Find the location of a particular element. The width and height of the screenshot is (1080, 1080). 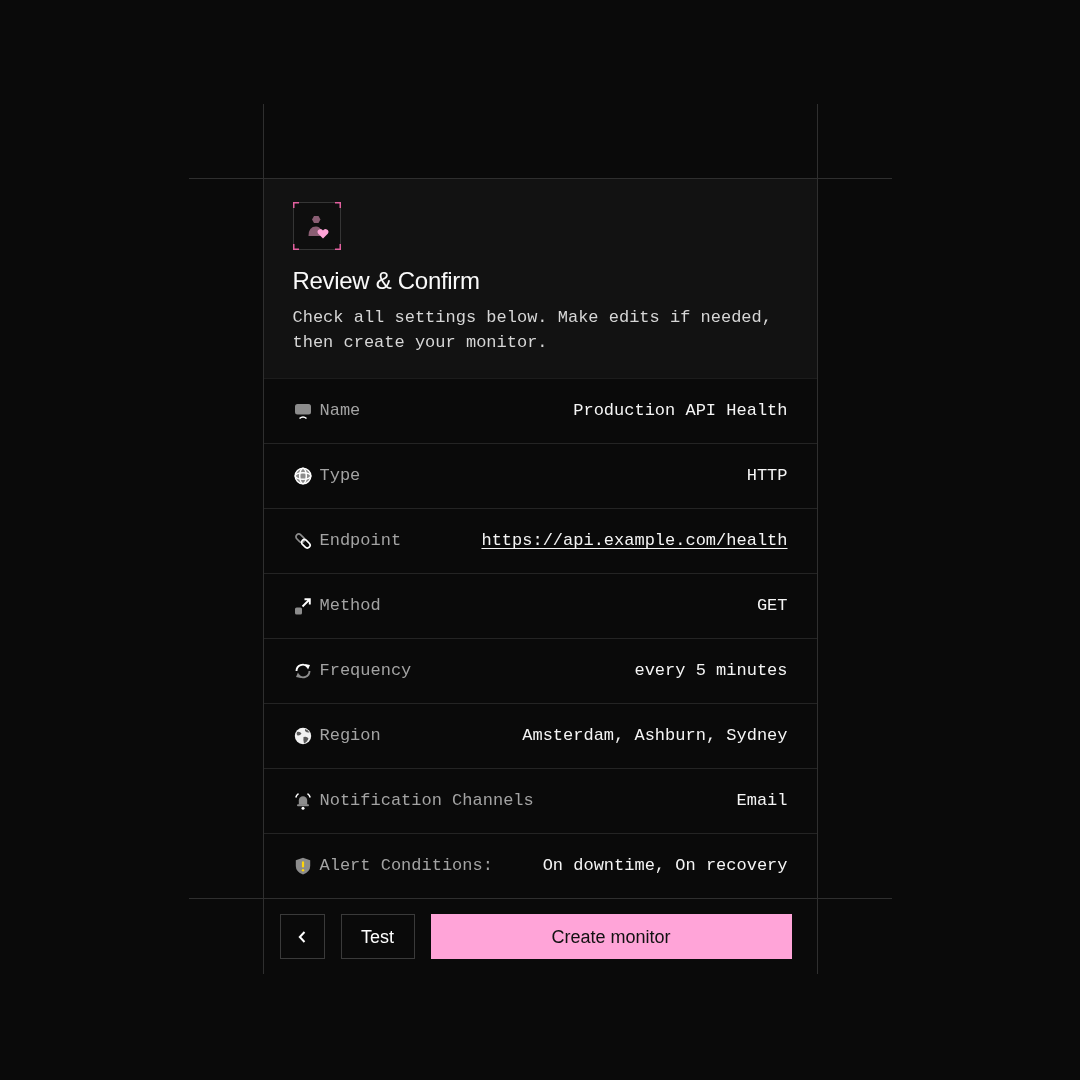

setting-label: Endpoint is located at coordinates (360, 541).